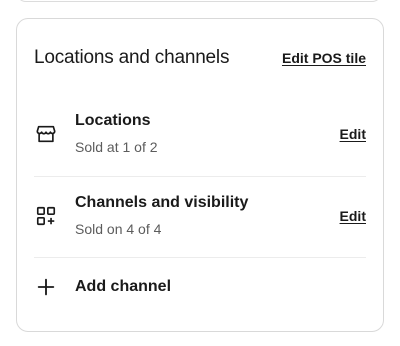  What do you see at coordinates (46, 216) in the screenshot?
I see `apps-add-icon` at bounding box center [46, 216].